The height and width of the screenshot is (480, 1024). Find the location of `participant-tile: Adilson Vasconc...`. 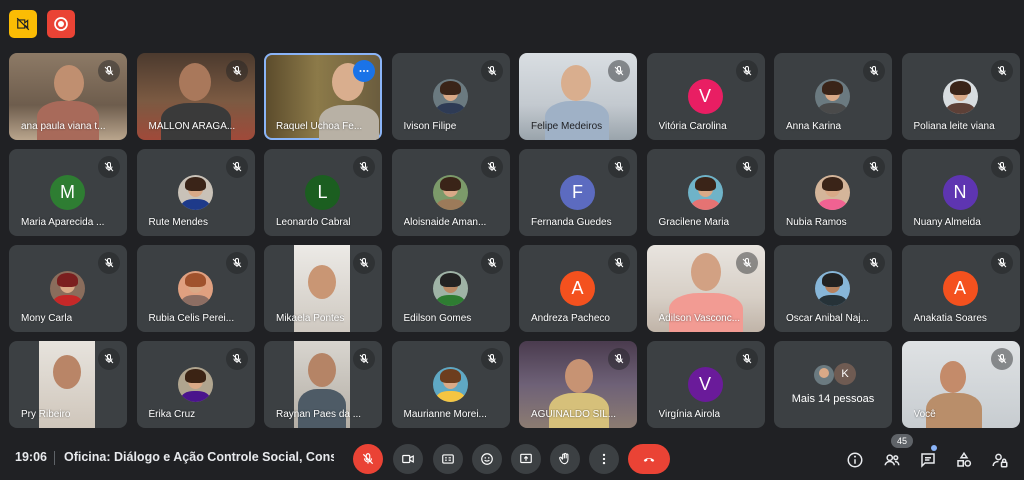

participant-tile: Adilson Vasconc... is located at coordinates (705, 288).